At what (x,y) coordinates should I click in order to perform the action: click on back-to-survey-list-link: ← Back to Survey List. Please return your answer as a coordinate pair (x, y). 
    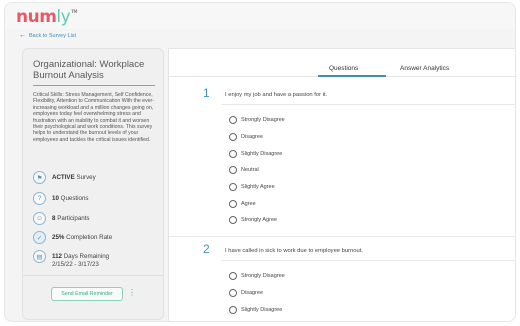
    Looking at the image, I should click on (47, 35).